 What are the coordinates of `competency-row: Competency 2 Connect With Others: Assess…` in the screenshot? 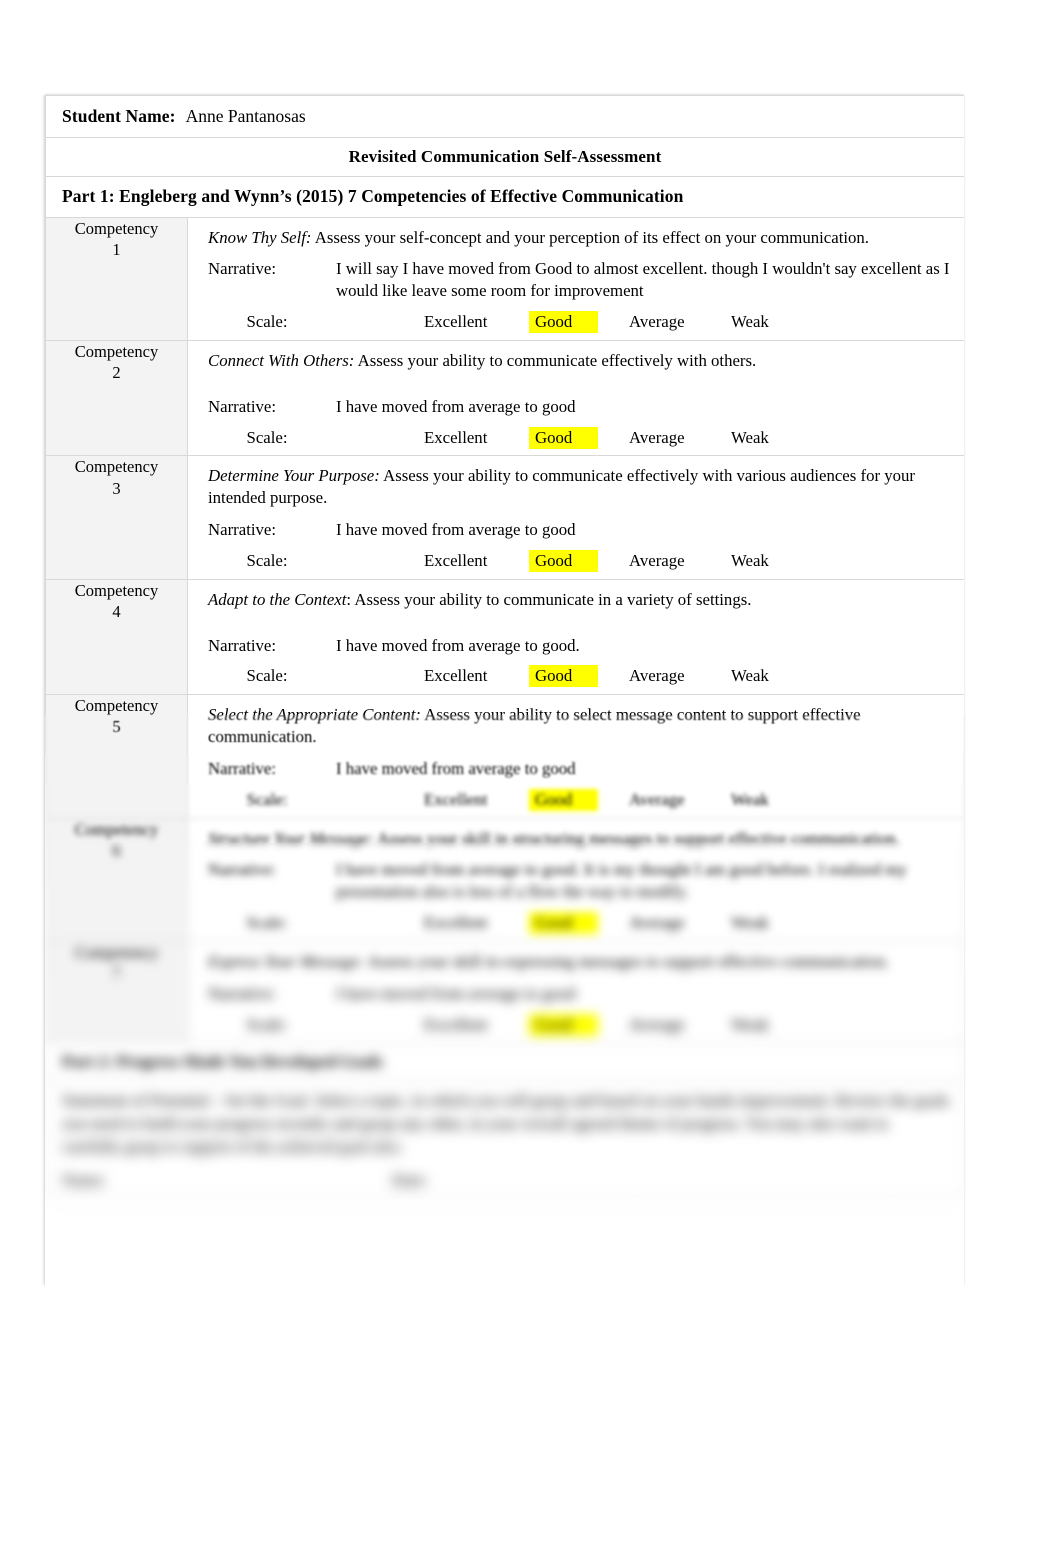 It's located at (504, 398).